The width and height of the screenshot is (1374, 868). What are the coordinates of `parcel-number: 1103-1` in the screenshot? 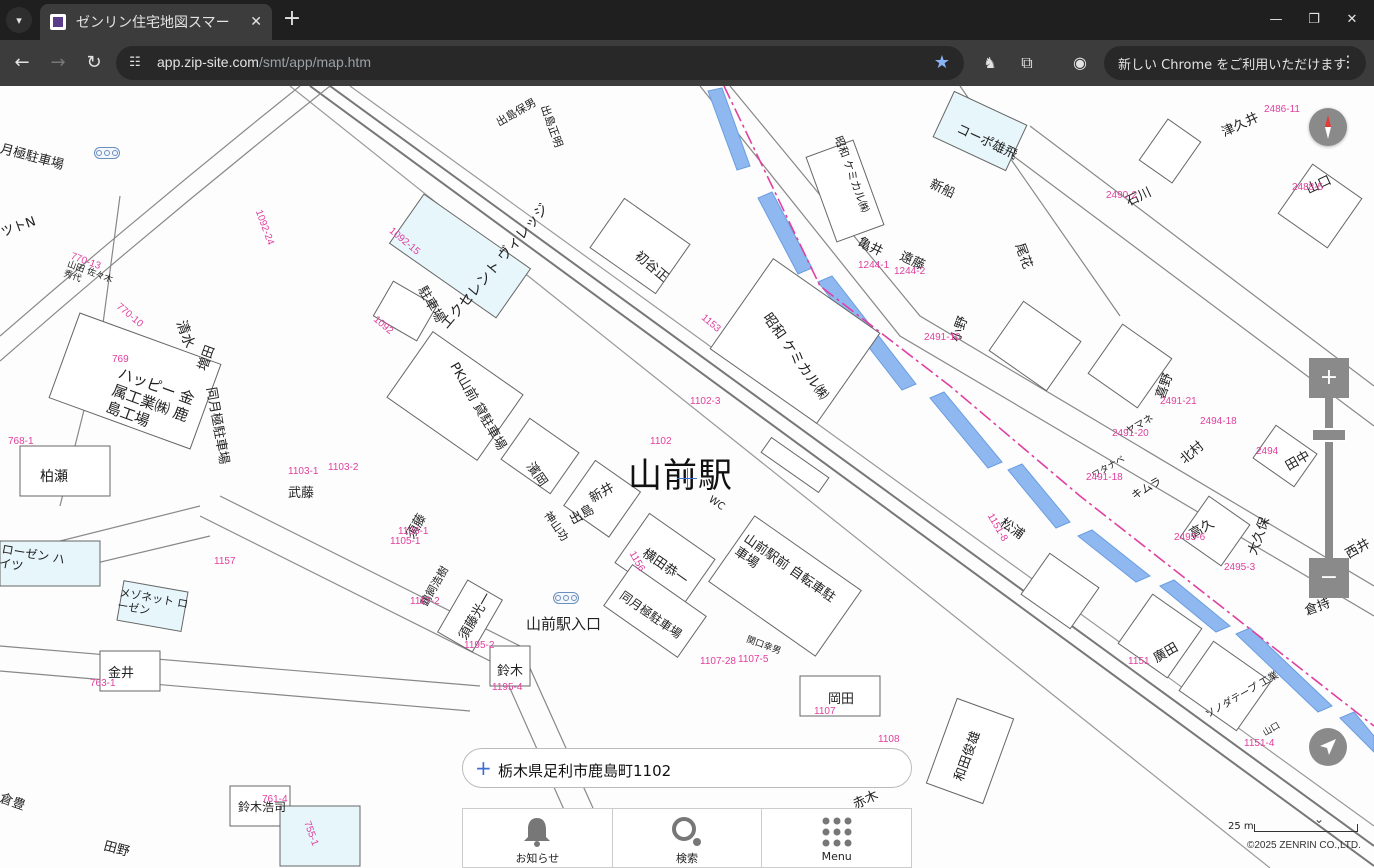 It's located at (303, 471).